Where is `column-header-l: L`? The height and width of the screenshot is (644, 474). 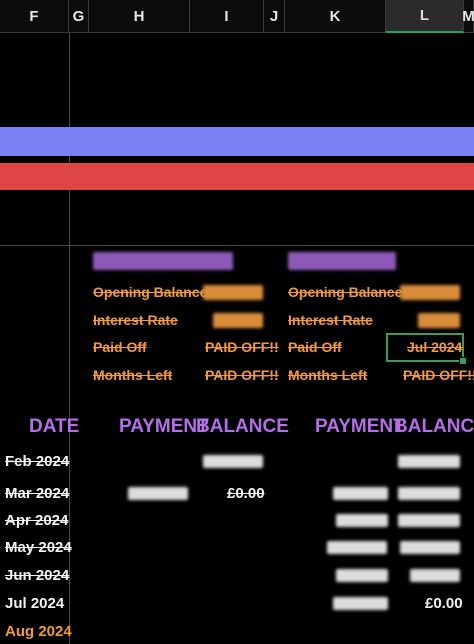 column-header-l: L is located at coordinates (425, 16).